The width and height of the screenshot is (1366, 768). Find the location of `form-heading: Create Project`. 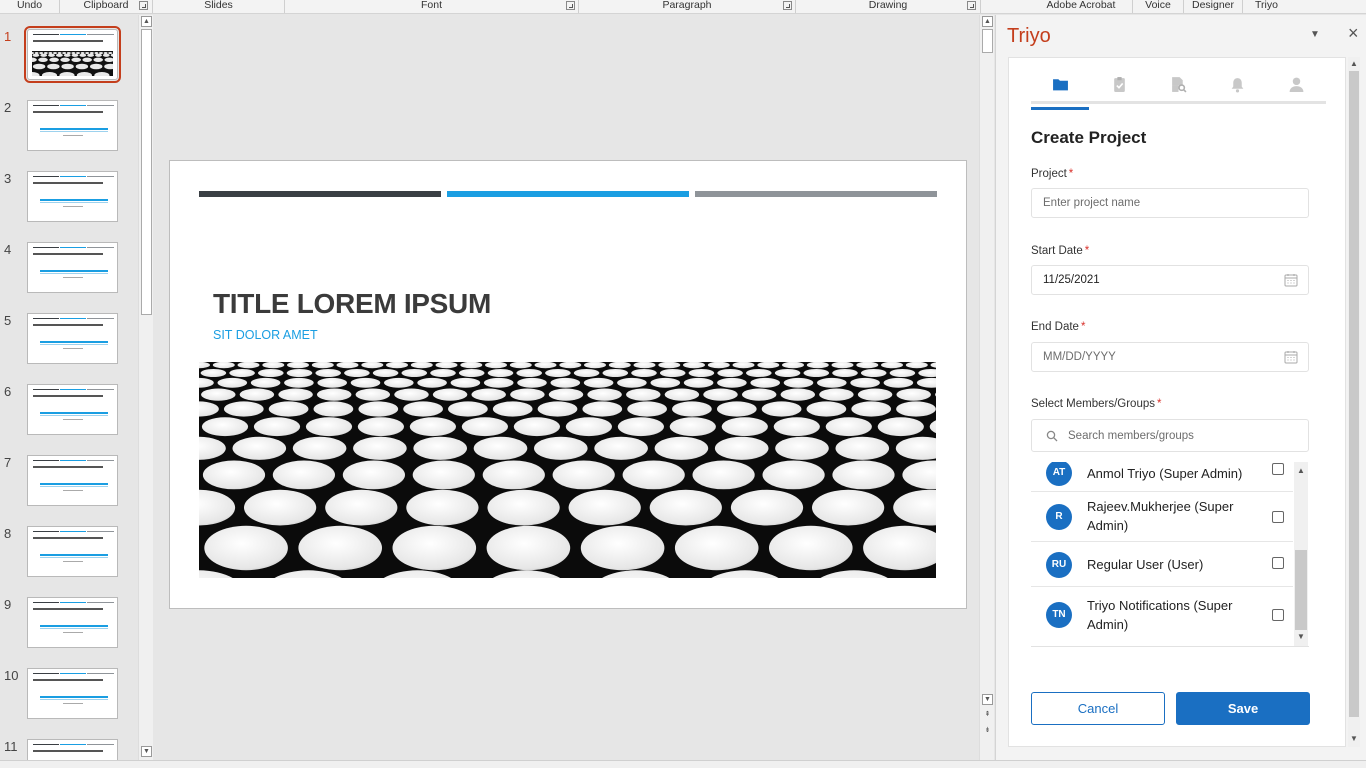

form-heading: Create Project is located at coordinates (1089, 137).